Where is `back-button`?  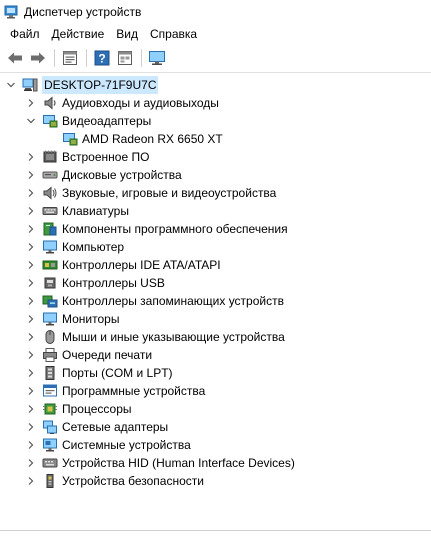 back-button is located at coordinates (15, 58).